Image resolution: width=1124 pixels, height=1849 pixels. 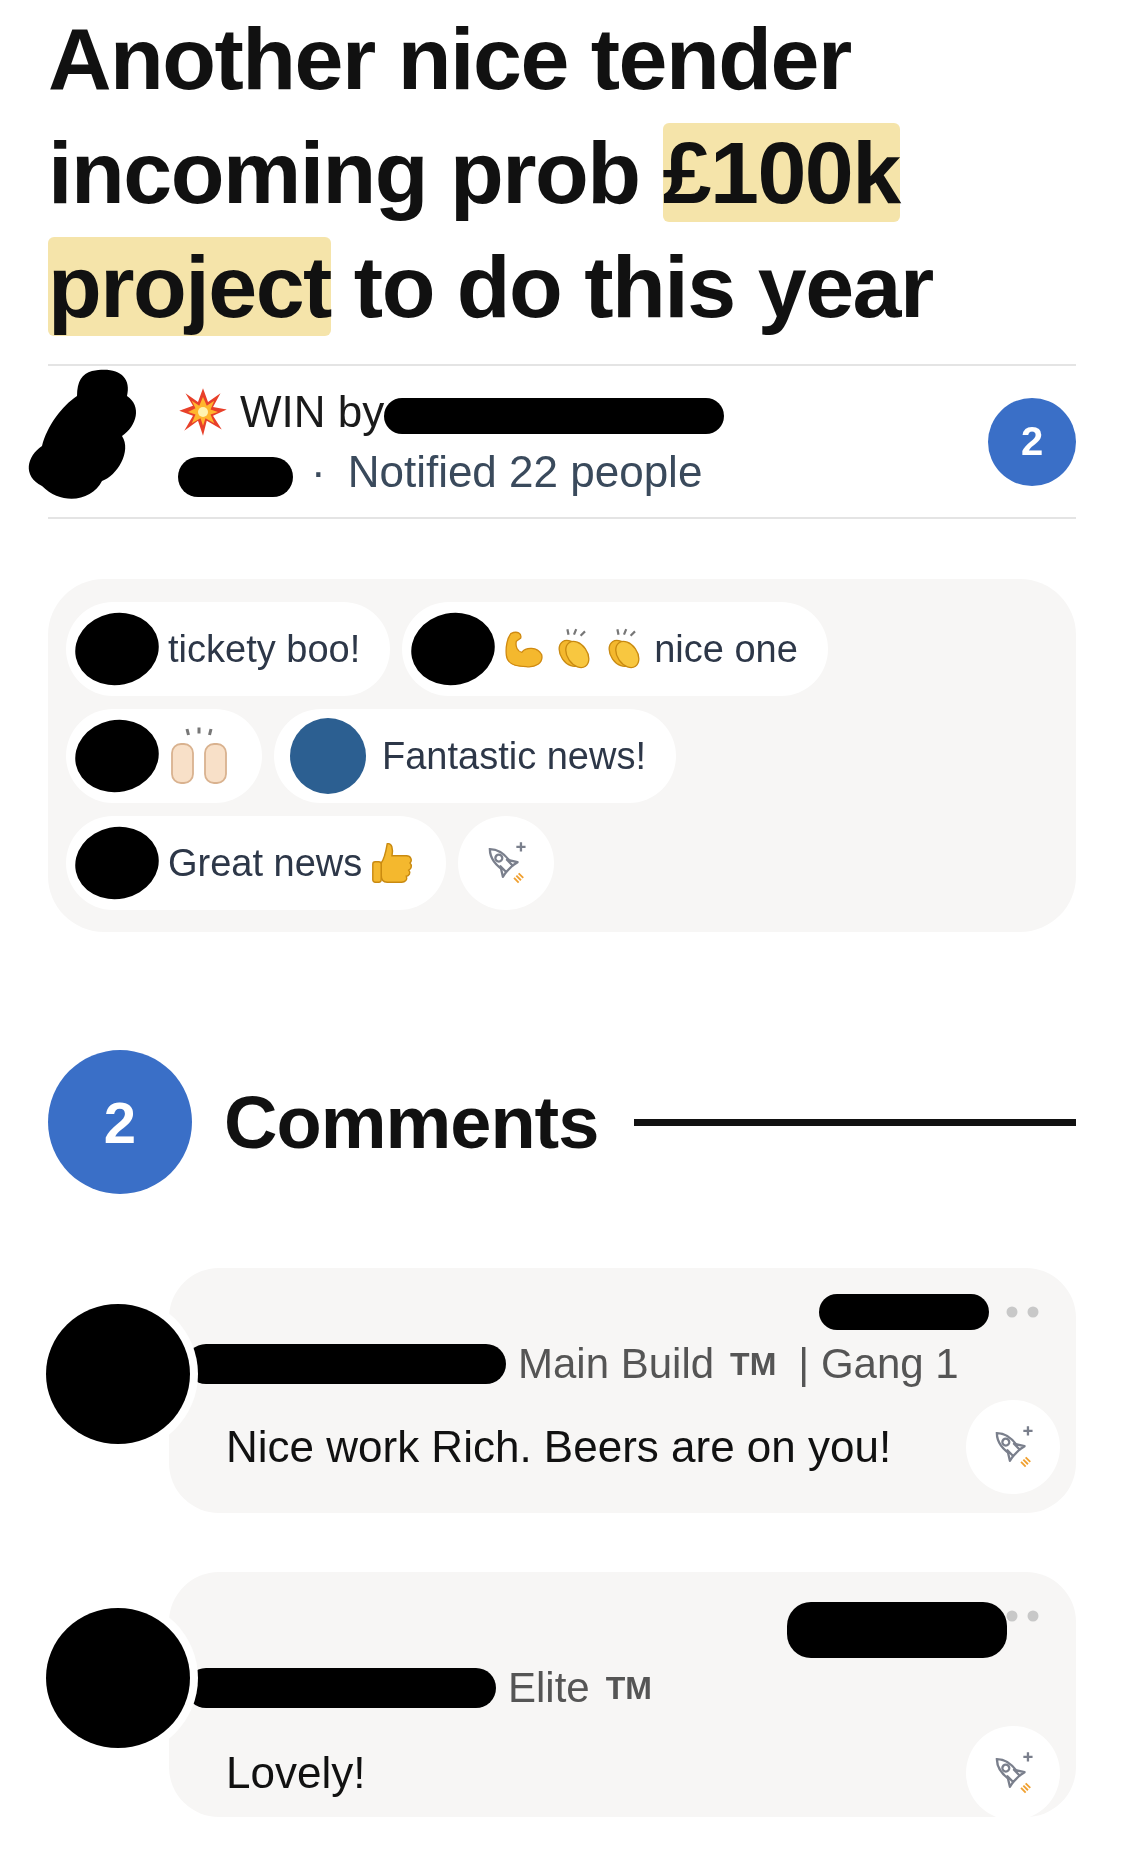 What do you see at coordinates (615, 649) in the screenshot?
I see `reaction-chip: nice one` at bounding box center [615, 649].